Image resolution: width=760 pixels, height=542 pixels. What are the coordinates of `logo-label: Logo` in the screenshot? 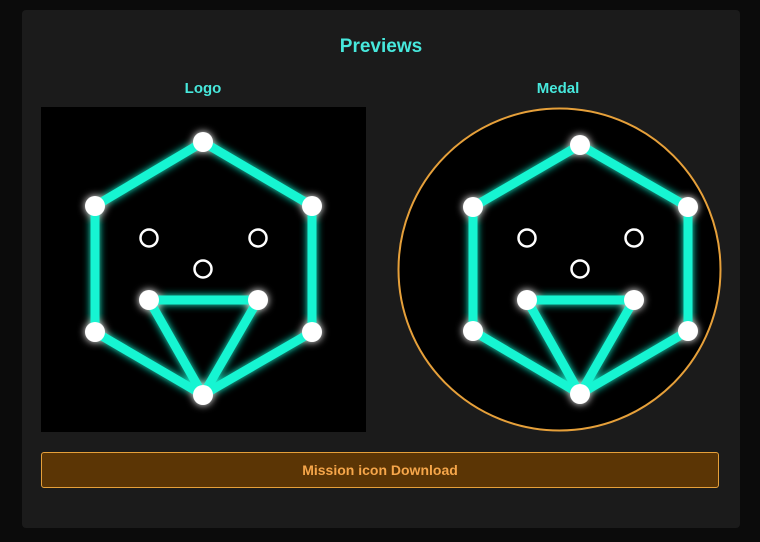 It's located at (203, 88).